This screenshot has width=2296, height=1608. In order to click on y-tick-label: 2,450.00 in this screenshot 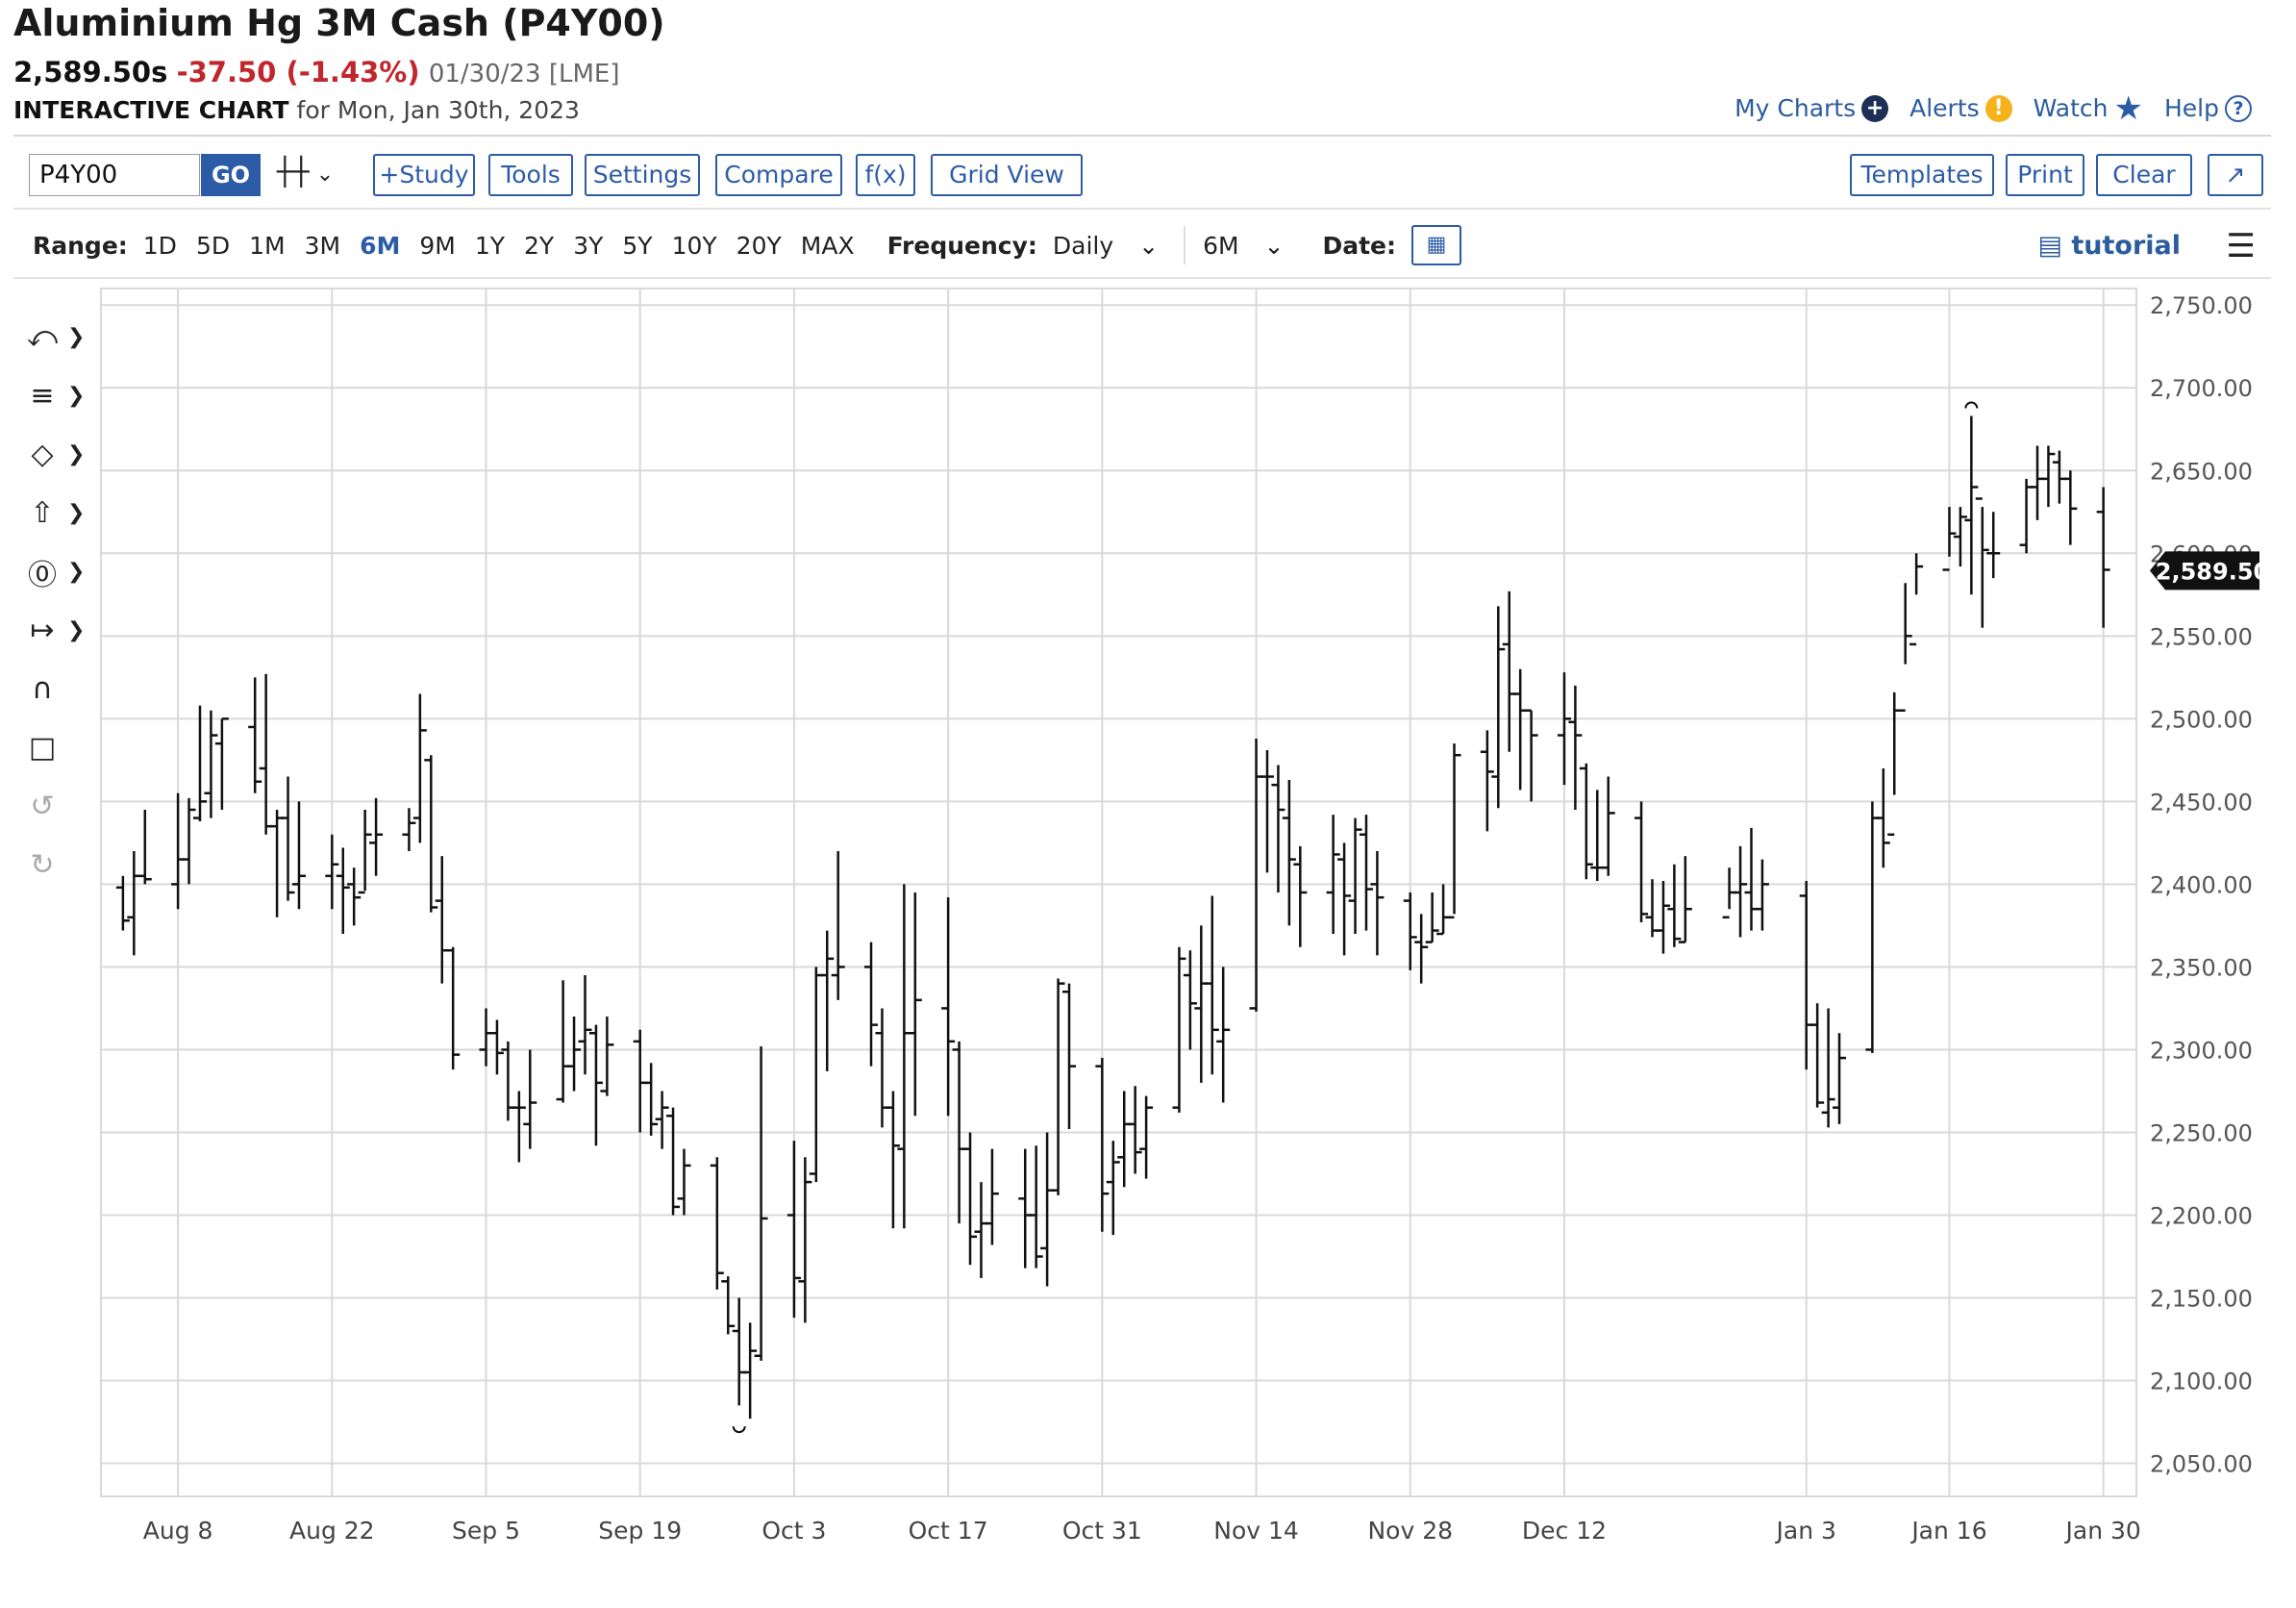, I will do `click(2201, 802)`.